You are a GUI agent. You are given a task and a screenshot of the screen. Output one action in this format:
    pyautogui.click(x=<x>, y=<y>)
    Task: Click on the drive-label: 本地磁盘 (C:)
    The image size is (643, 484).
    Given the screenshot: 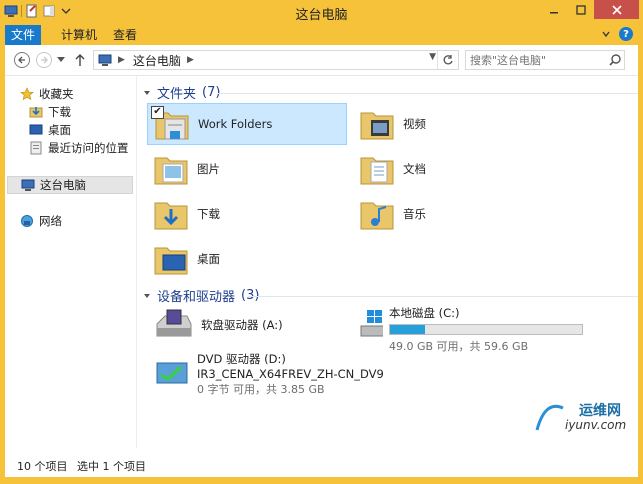 What is the action you would take?
    pyautogui.click(x=424, y=313)
    